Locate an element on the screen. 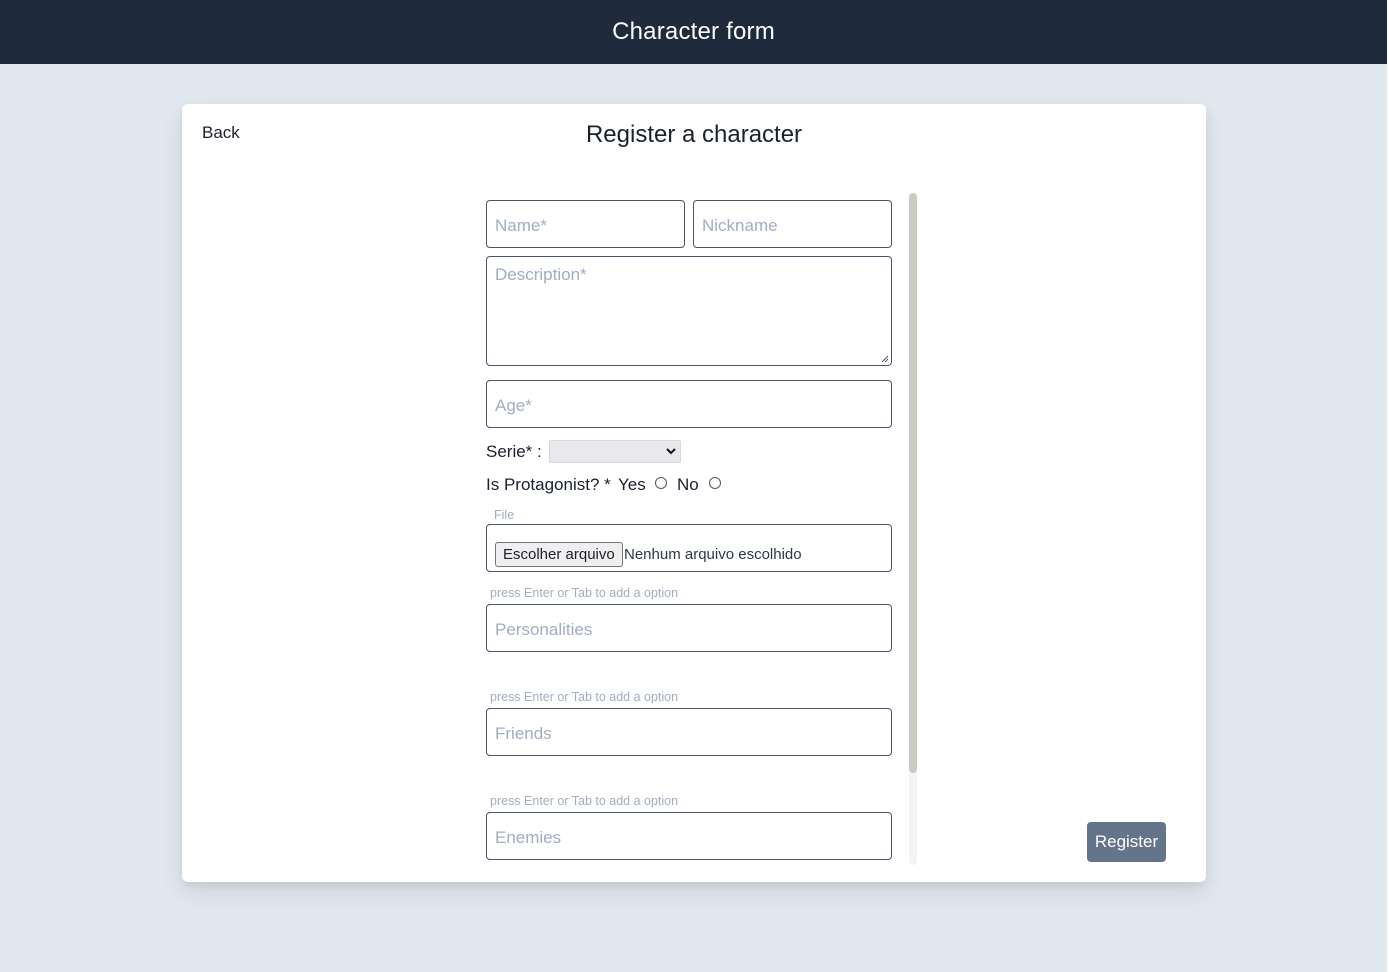 Image resolution: width=1389 pixels, height=972 pixels. personalities-input: Personalities is located at coordinates (689, 628).